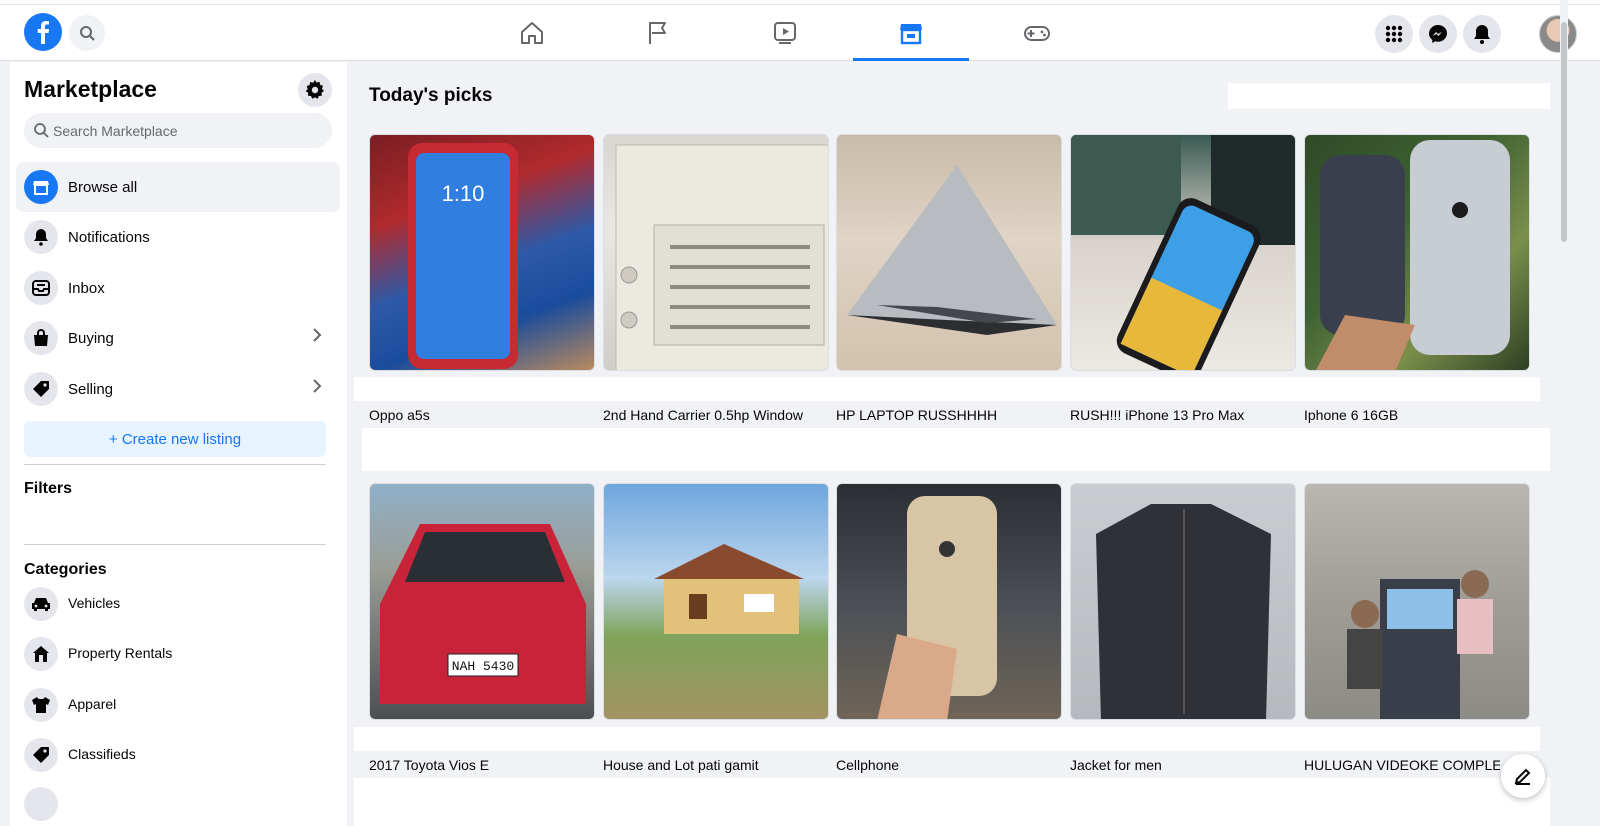 This screenshot has height=826, width=1600. What do you see at coordinates (949, 252) in the screenshot?
I see `listing-image-laptop` at bounding box center [949, 252].